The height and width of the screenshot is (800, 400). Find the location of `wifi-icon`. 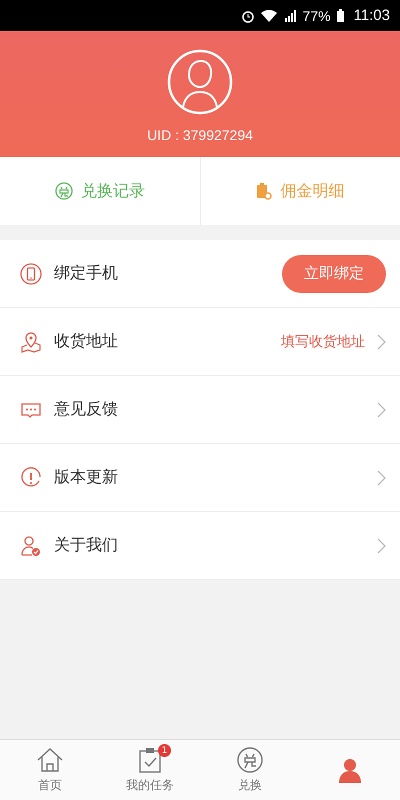

wifi-icon is located at coordinates (268, 16).